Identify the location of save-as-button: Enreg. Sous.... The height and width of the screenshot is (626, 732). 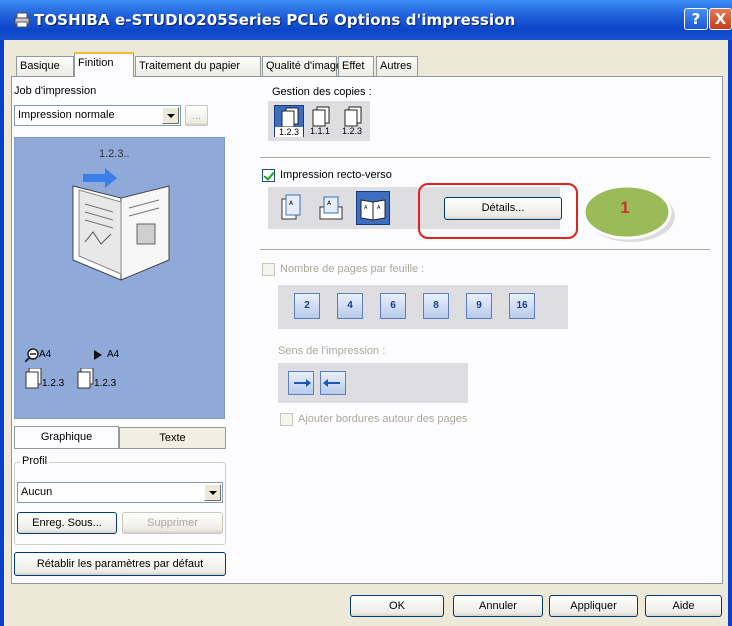
(67, 523).